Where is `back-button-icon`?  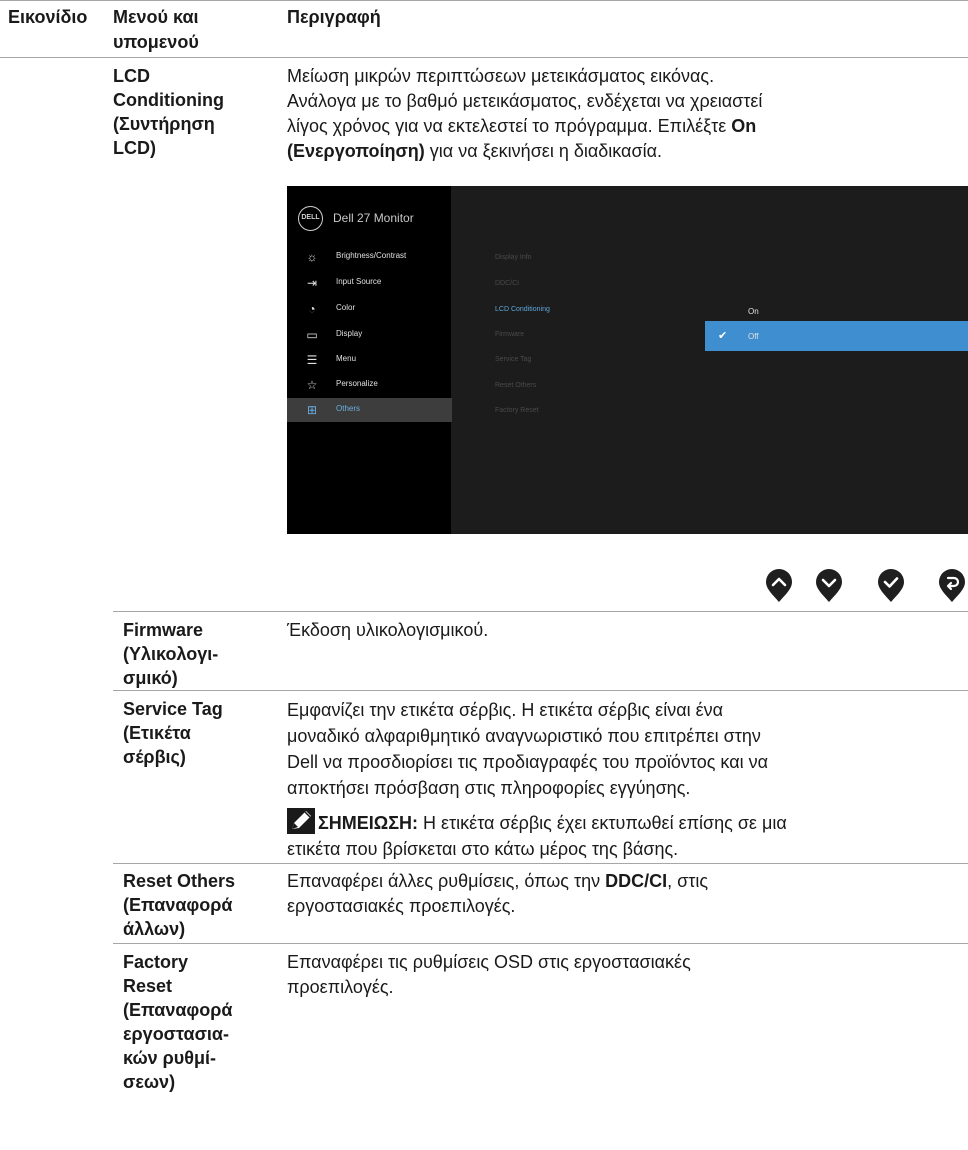
back-button-icon is located at coordinates (952, 585).